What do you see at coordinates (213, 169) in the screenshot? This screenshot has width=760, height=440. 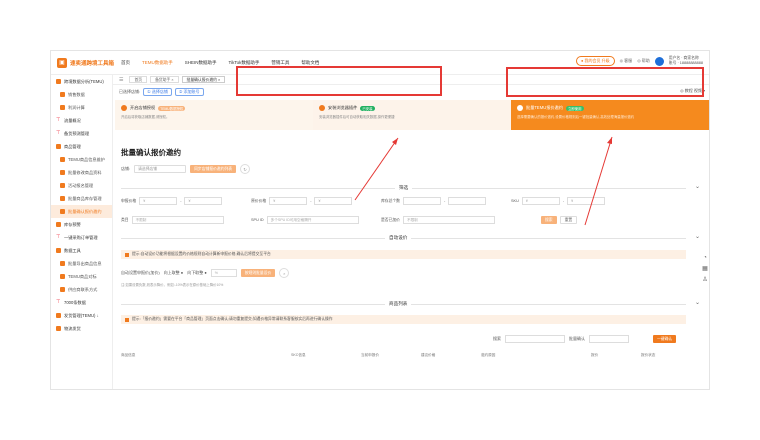 I see `sync-button: 同步店铺报价邀约列表` at bounding box center [213, 169].